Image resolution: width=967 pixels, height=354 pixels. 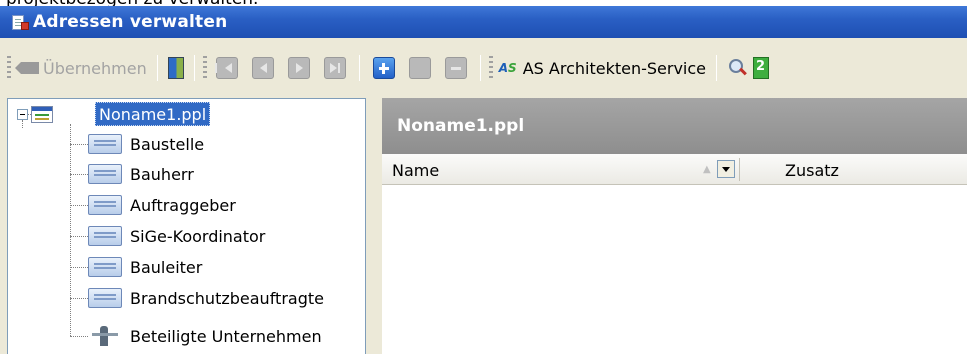 I want to click on tree-item-label: Baustelle, so click(x=167, y=144).